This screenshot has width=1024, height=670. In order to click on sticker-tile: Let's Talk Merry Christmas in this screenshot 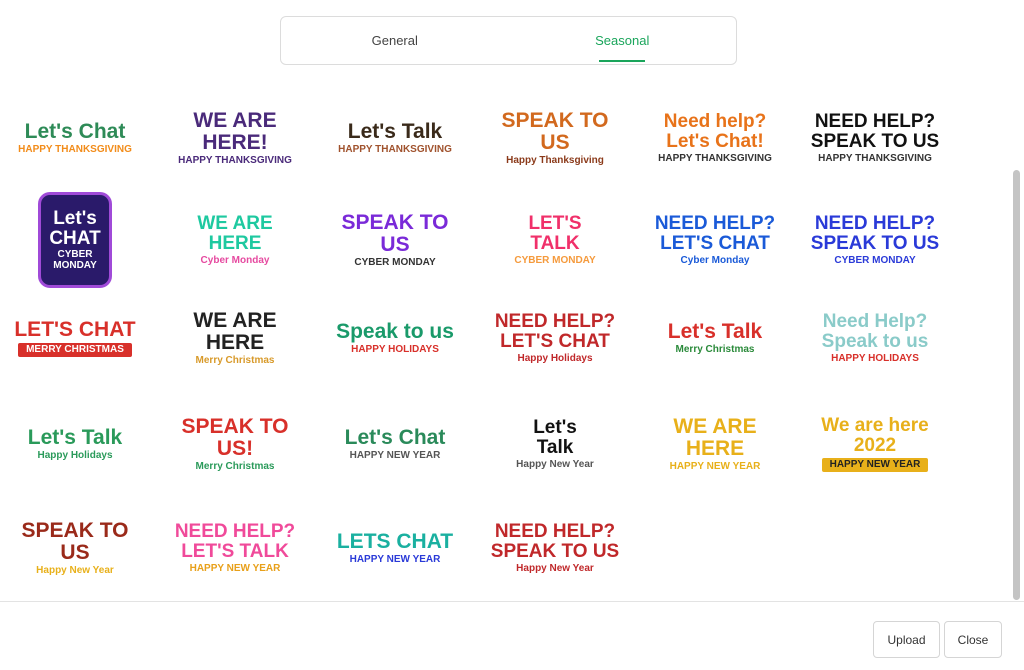, I will do `click(715, 338)`.